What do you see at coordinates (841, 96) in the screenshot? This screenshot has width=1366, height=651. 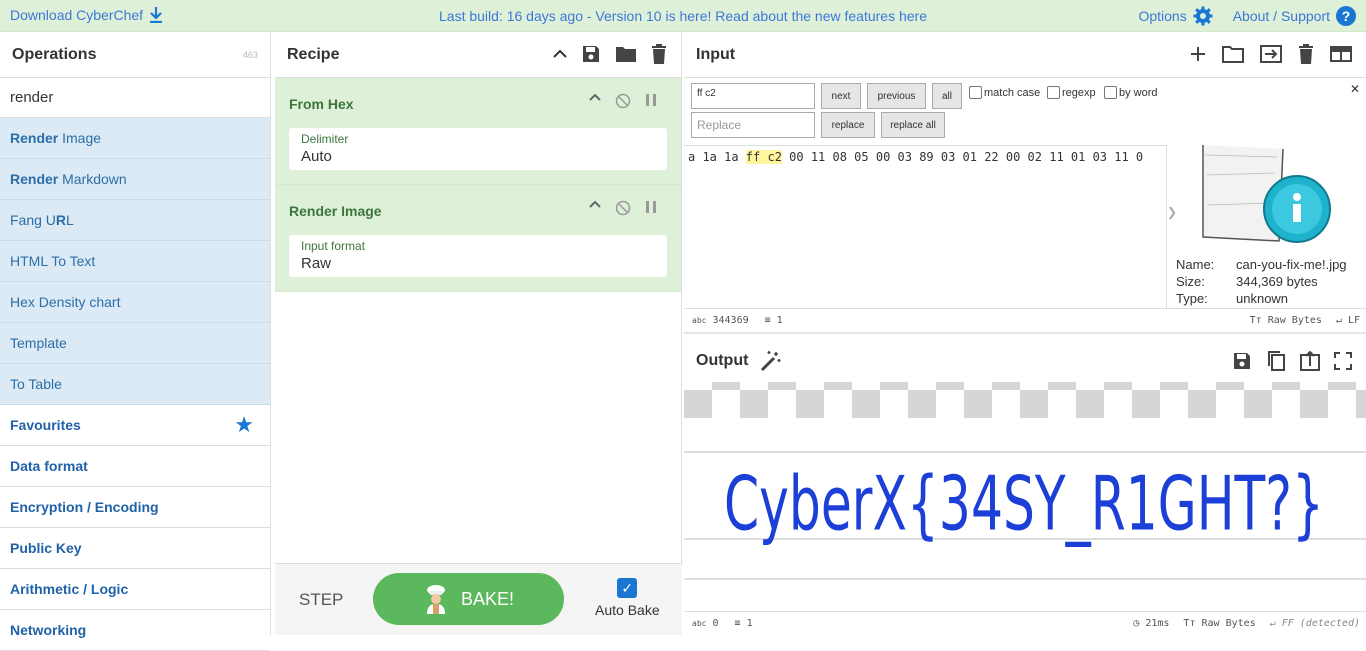 I see `find-next-button: next` at bounding box center [841, 96].